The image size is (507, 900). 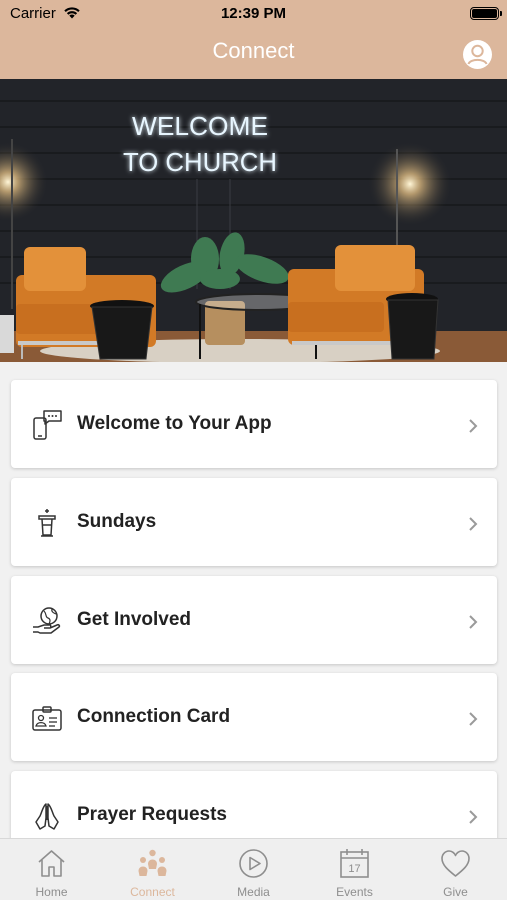 I want to click on menu-item-connection-card: Connection Card, so click(x=254, y=717).